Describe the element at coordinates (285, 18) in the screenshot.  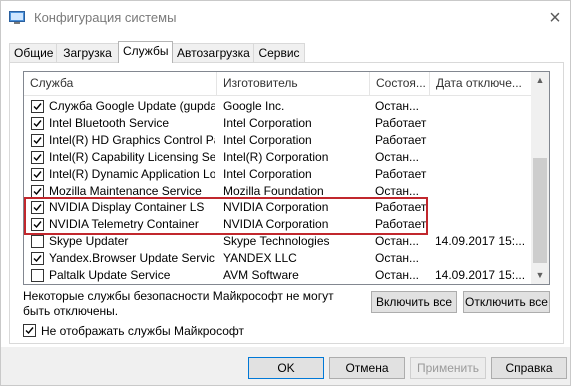
I see `title-bar: Конфигурация системы ×` at that location.